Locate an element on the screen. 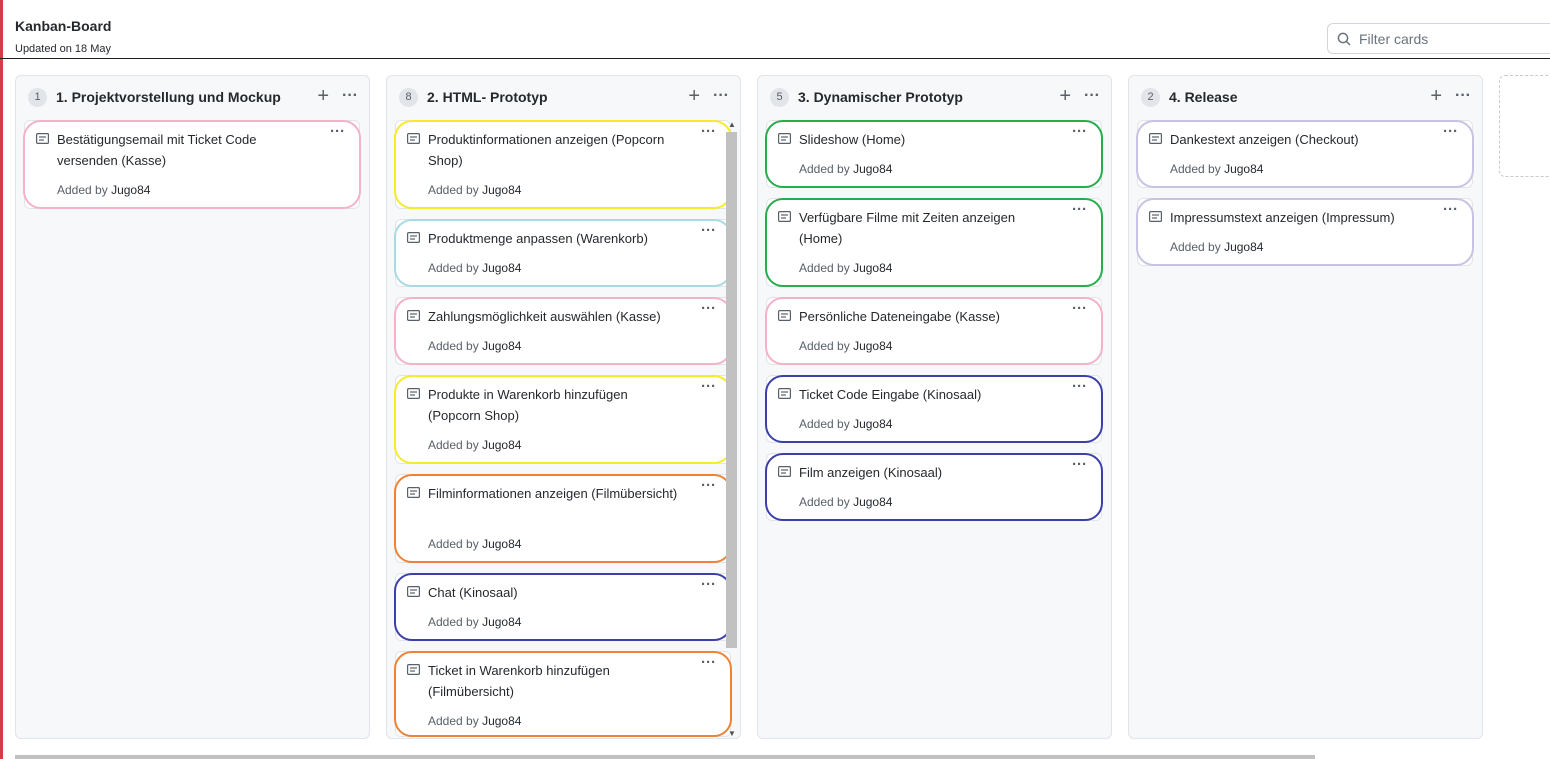  search-icon is located at coordinates (1344, 39).